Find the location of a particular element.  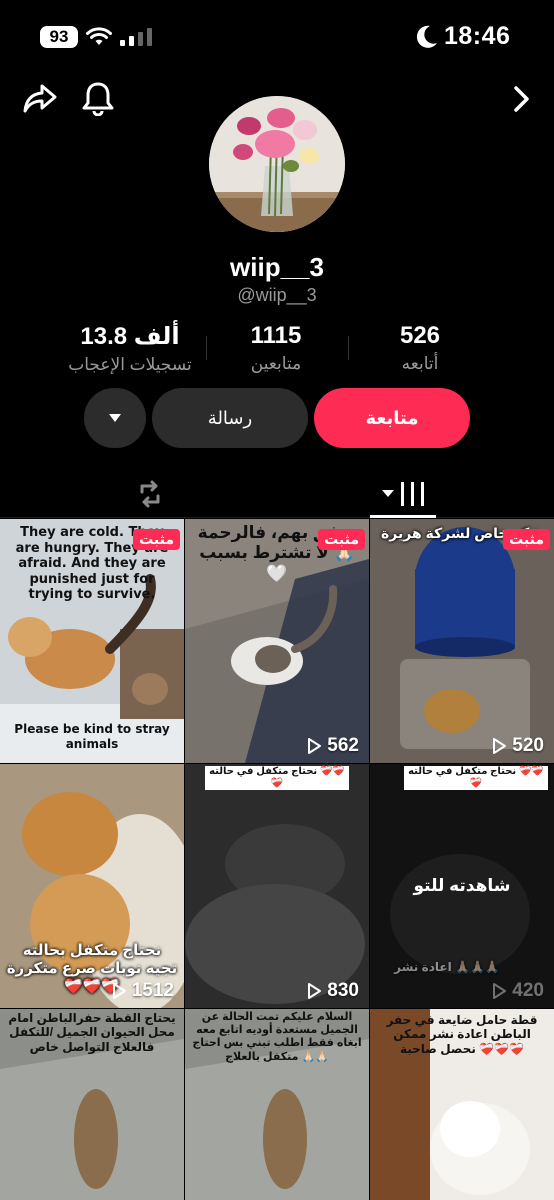

stat-followers-value: 1115 is located at coordinates (276, 335).